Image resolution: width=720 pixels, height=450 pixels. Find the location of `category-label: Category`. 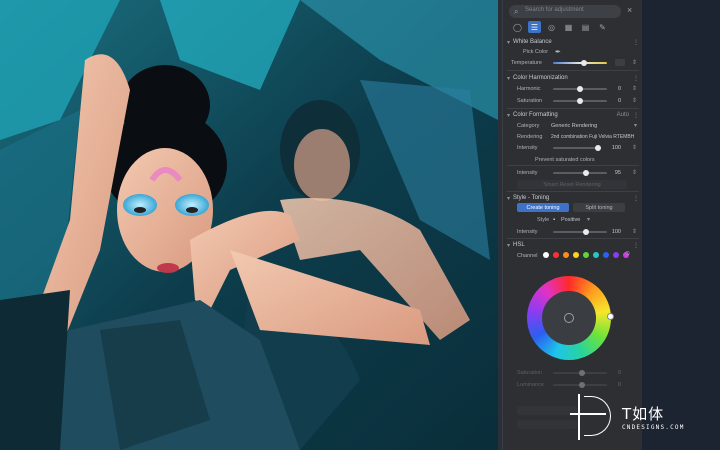

category-label: Category is located at coordinates (528, 125).